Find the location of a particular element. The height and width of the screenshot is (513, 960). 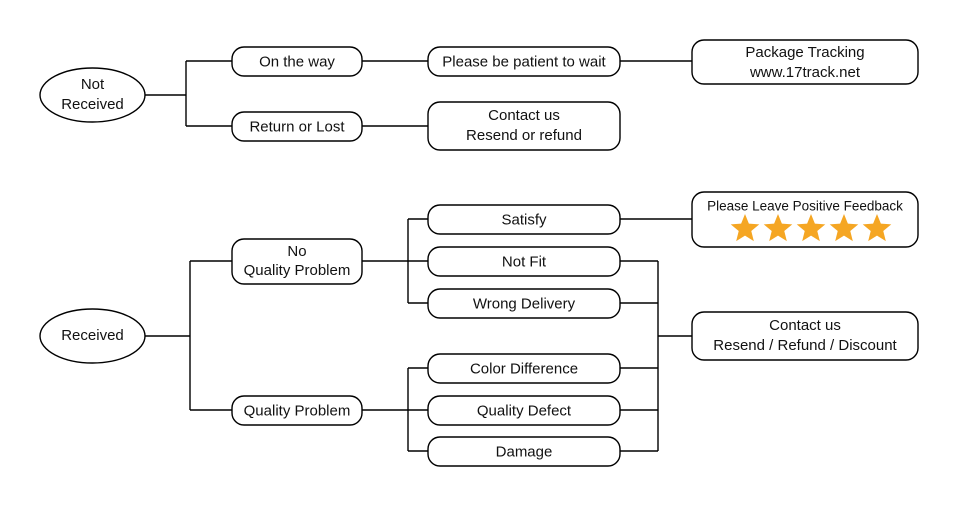

on-the-way-label: On the way is located at coordinates (297, 61).